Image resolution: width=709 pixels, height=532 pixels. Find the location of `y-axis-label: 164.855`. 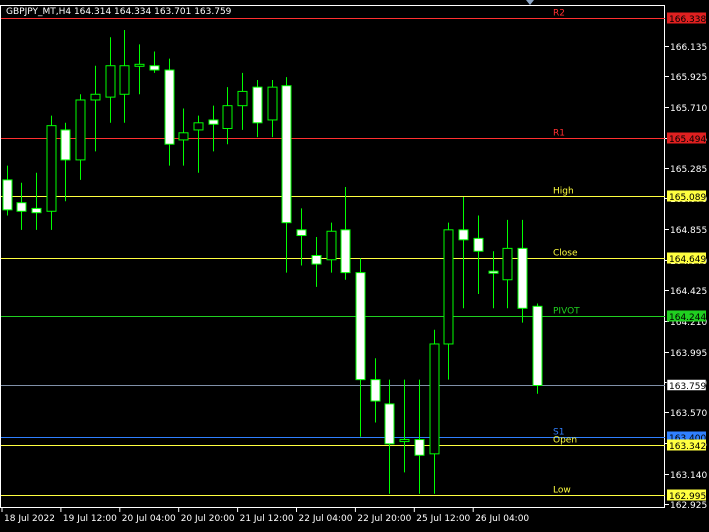

y-axis-label: 164.855 is located at coordinates (688, 231).